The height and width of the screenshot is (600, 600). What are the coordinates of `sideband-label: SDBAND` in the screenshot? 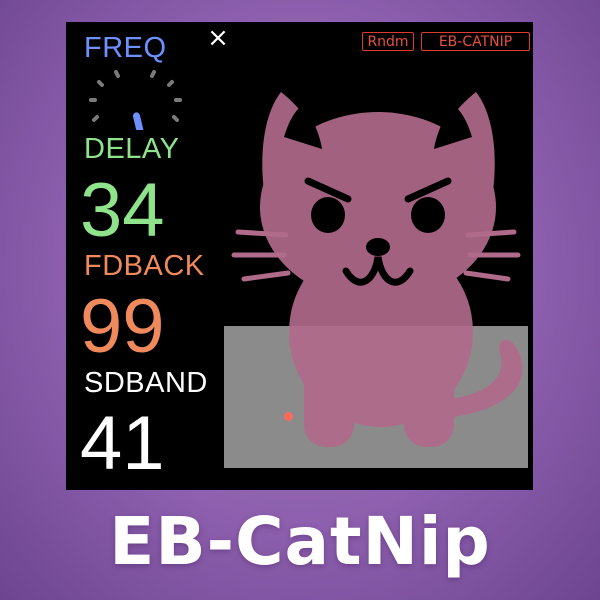 It's located at (146, 383).